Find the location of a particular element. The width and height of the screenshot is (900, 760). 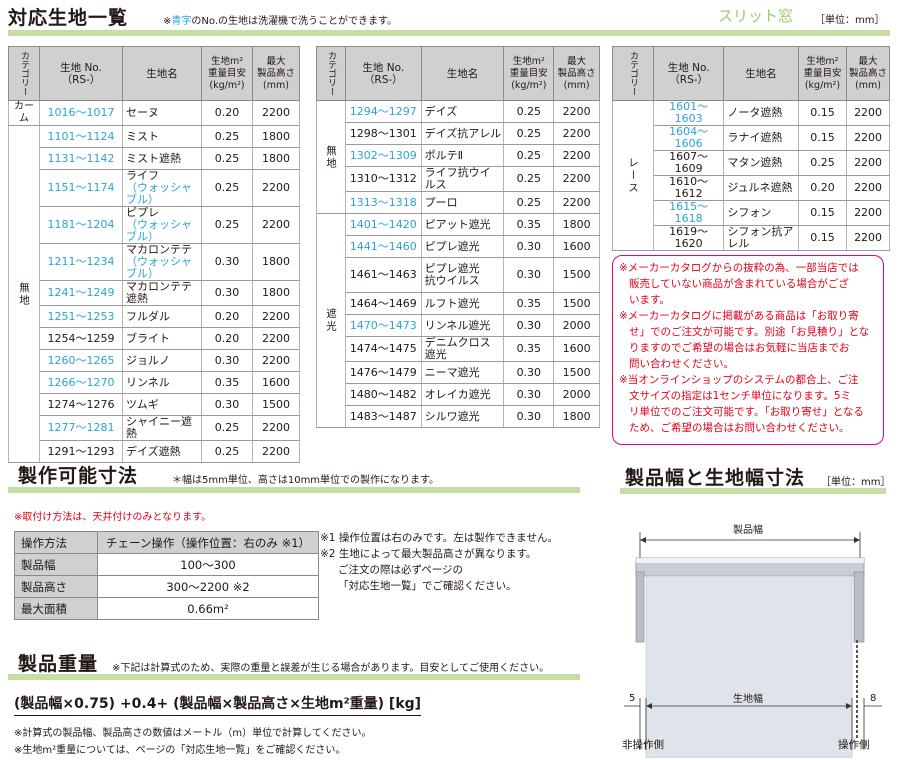

fabric-no: 1131～1142 is located at coordinates (81, 158).